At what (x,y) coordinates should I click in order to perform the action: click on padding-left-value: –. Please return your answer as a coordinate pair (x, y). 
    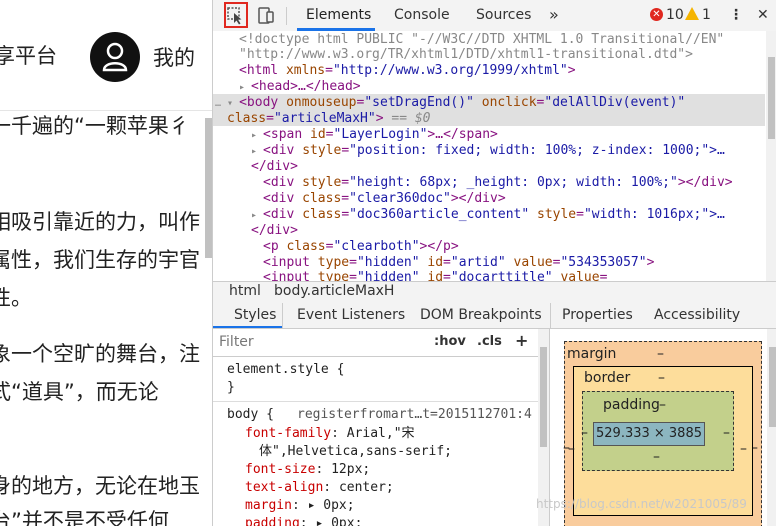
    Looking at the image, I should click on (584, 433).